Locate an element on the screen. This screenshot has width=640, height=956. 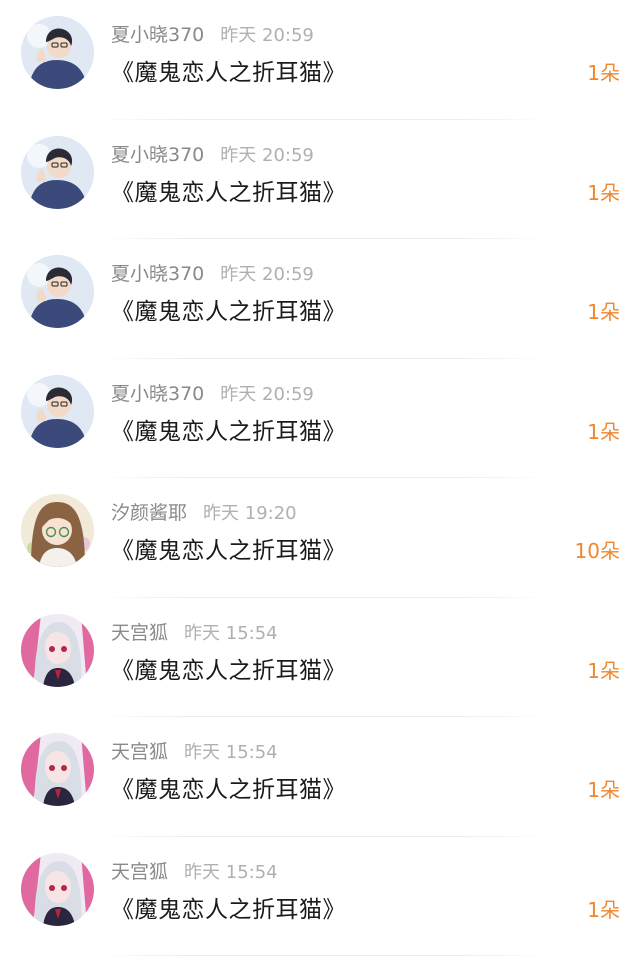
username: 汐颜酱耶 is located at coordinates (149, 513).